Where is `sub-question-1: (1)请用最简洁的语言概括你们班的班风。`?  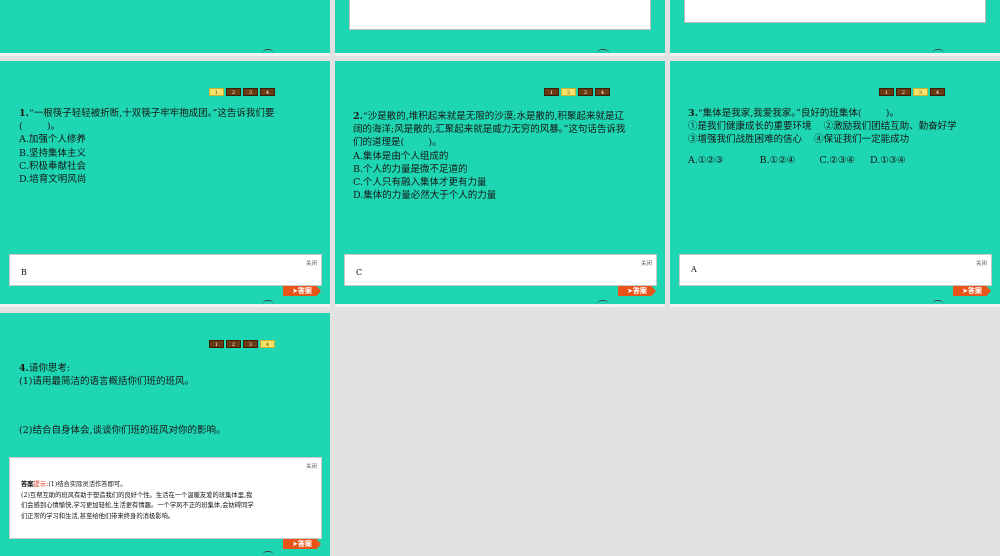
sub-question-1: (1)请用最简洁的语言概括你们班的班风。 is located at coordinates (106, 382).